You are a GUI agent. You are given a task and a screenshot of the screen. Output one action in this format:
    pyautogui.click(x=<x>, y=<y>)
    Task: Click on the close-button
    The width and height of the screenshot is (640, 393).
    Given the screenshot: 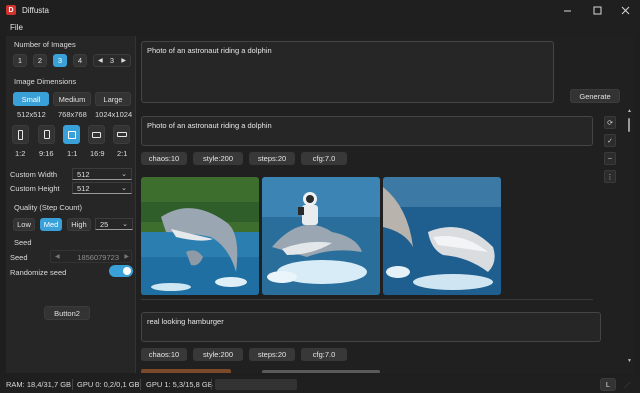 What is the action you would take?
    pyautogui.click(x=625, y=10)
    